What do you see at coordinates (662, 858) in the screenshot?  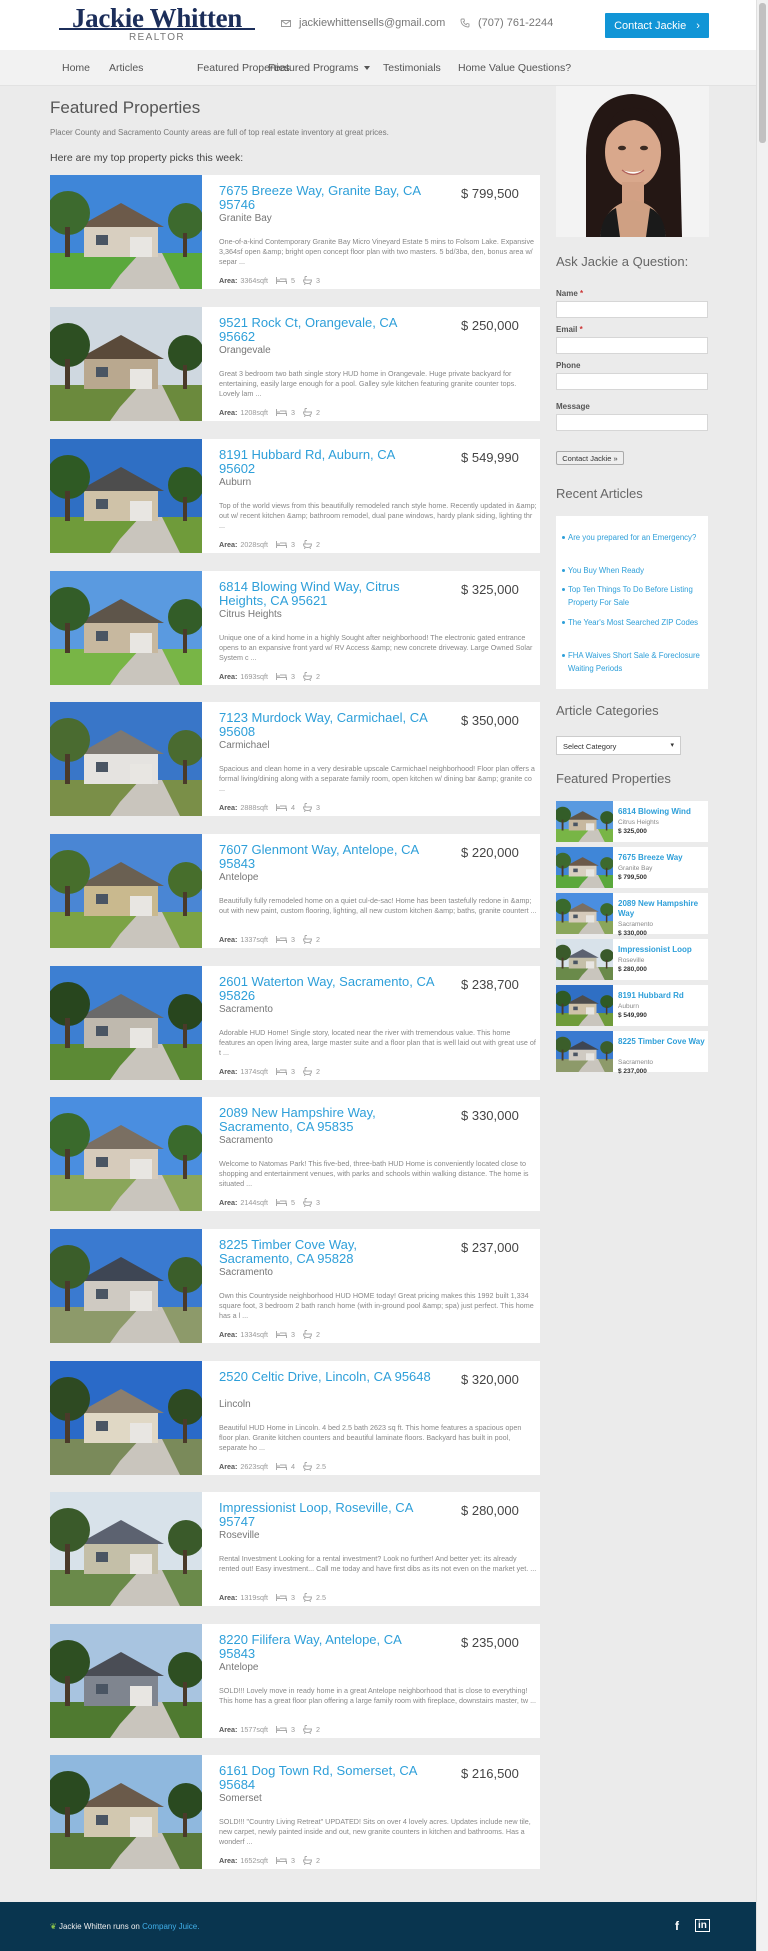 I see `featured-mini-name: 7675 Breeze Way` at bounding box center [662, 858].